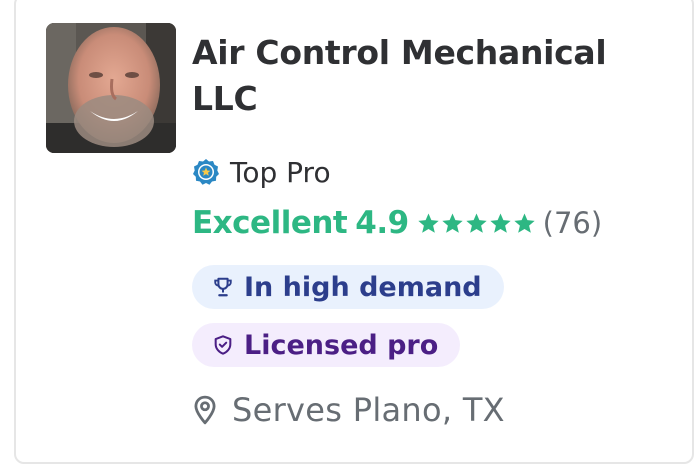  Describe the element at coordinates (432, 76) in the screenshot. I see `pro-name: Air Control Mechanical LLC` at that location.